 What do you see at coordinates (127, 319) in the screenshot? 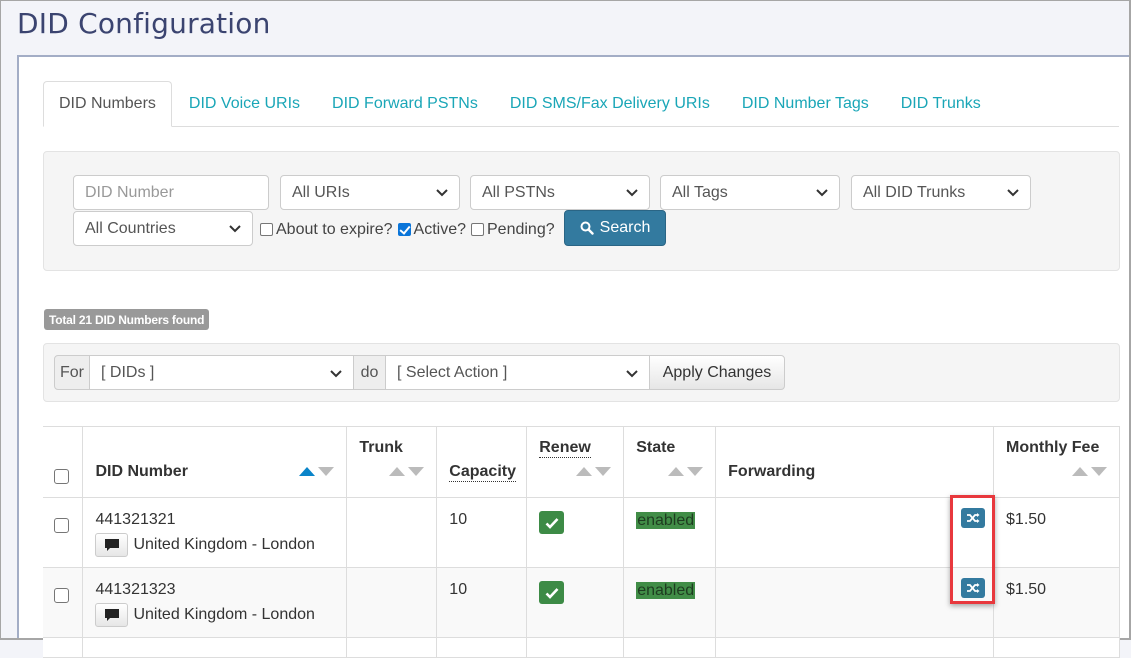
I see `total-count-badge: Total 21 DID Numbers found` at bounding box center [127, 319].